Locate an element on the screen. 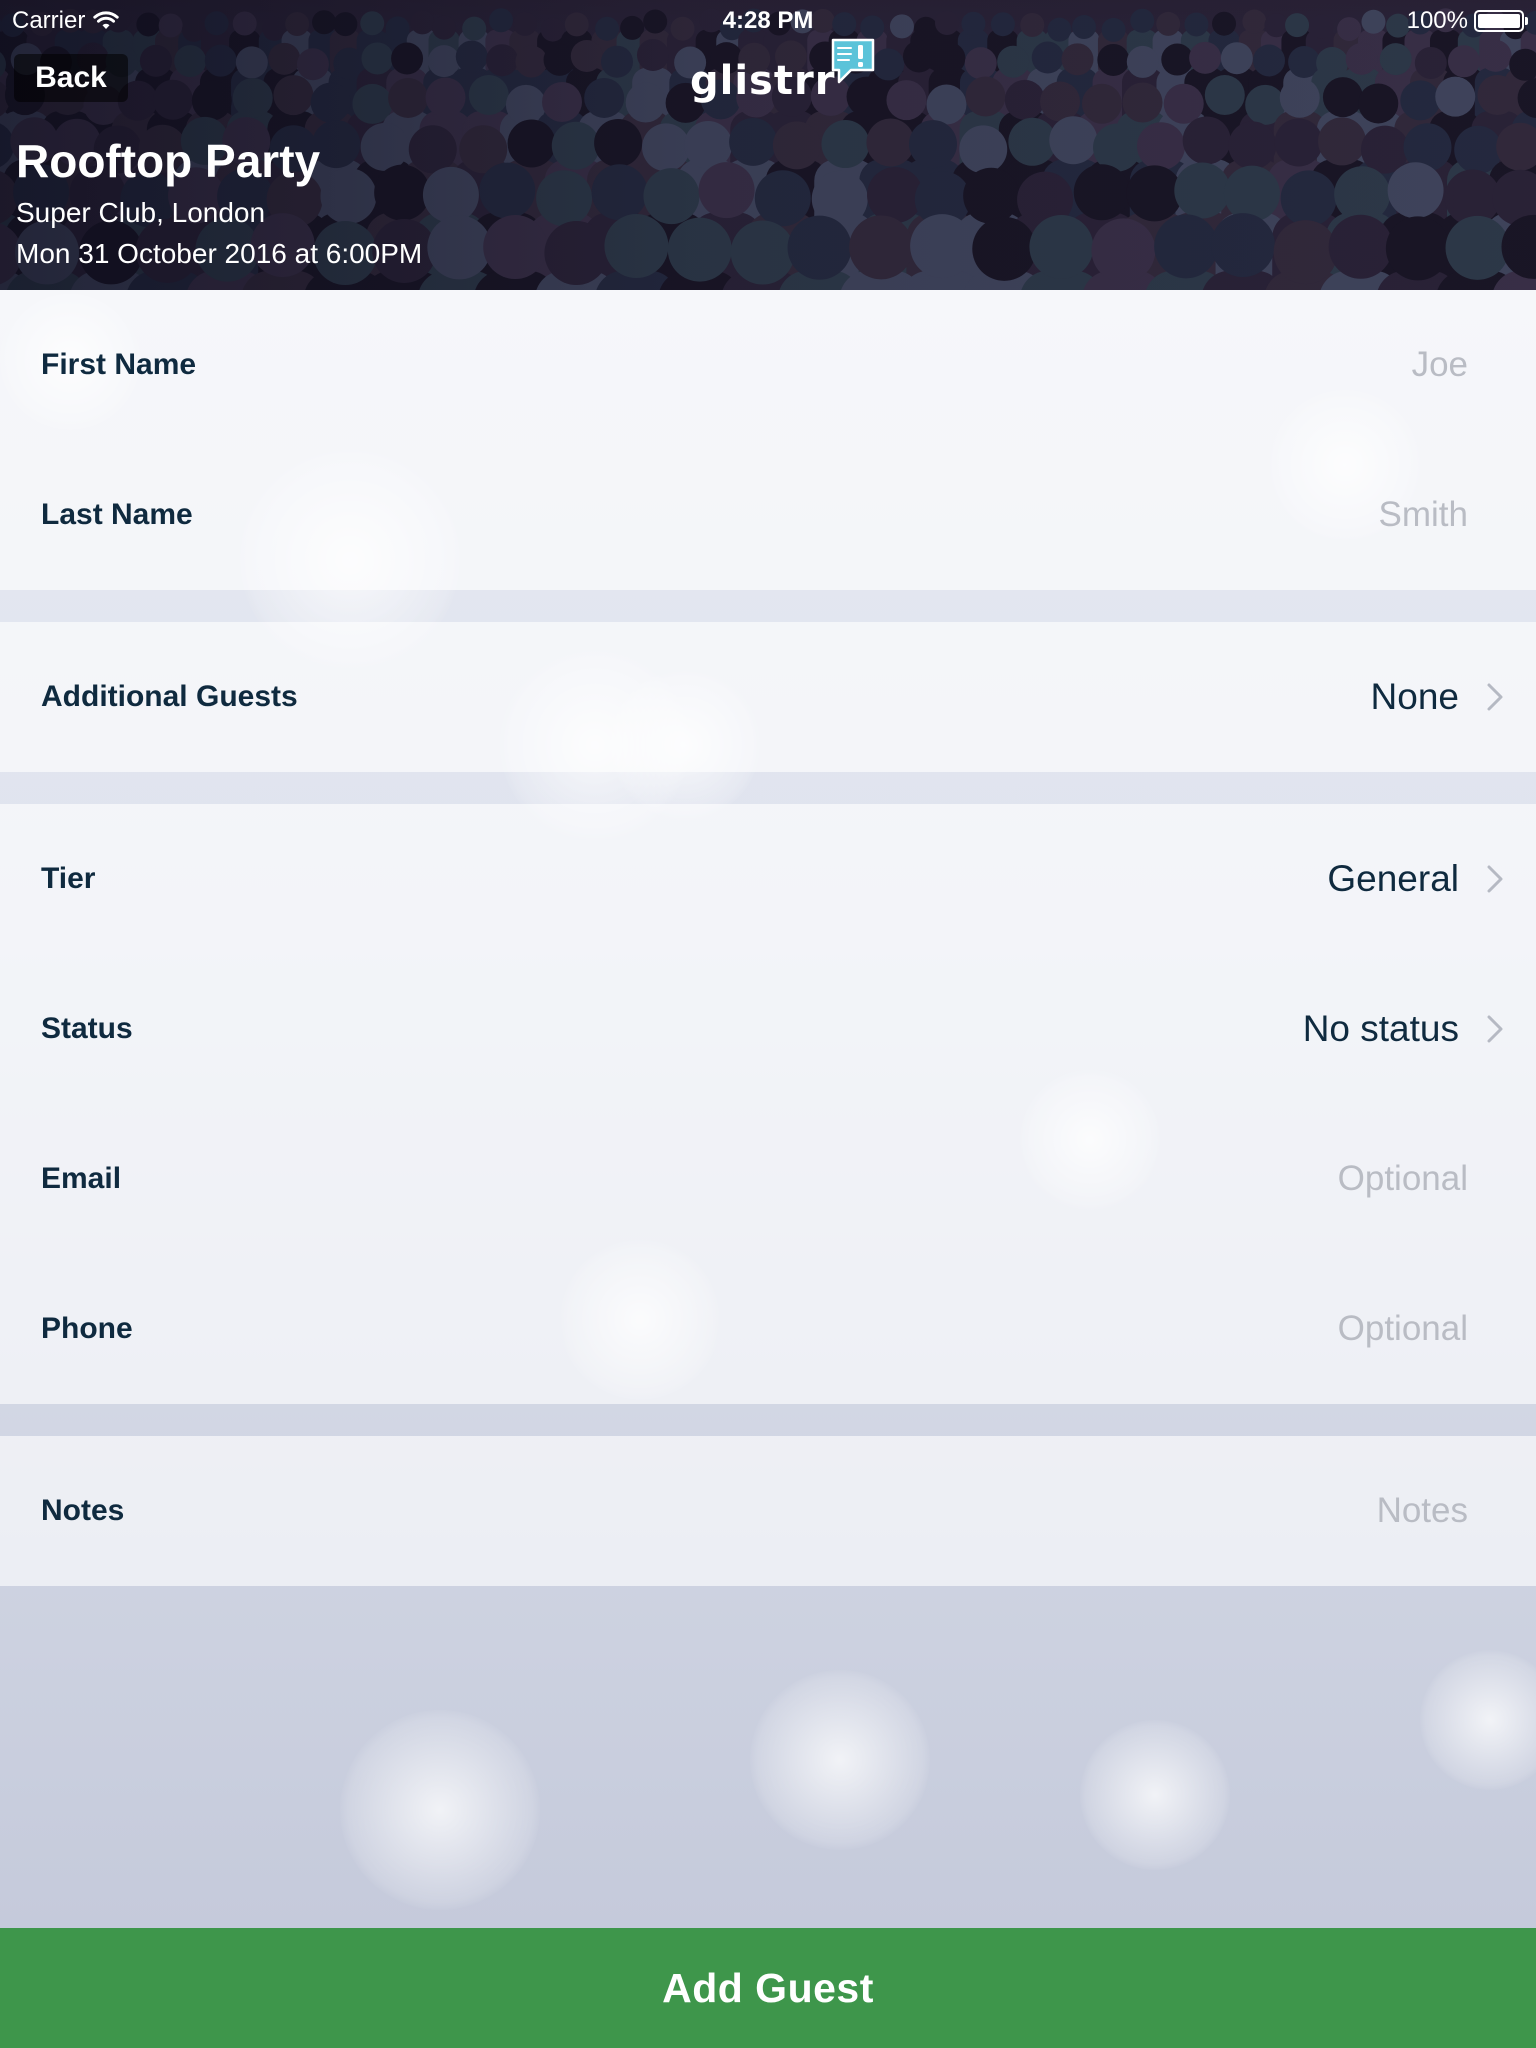  tier-row: Tier General is located at coordinates (768, 879).